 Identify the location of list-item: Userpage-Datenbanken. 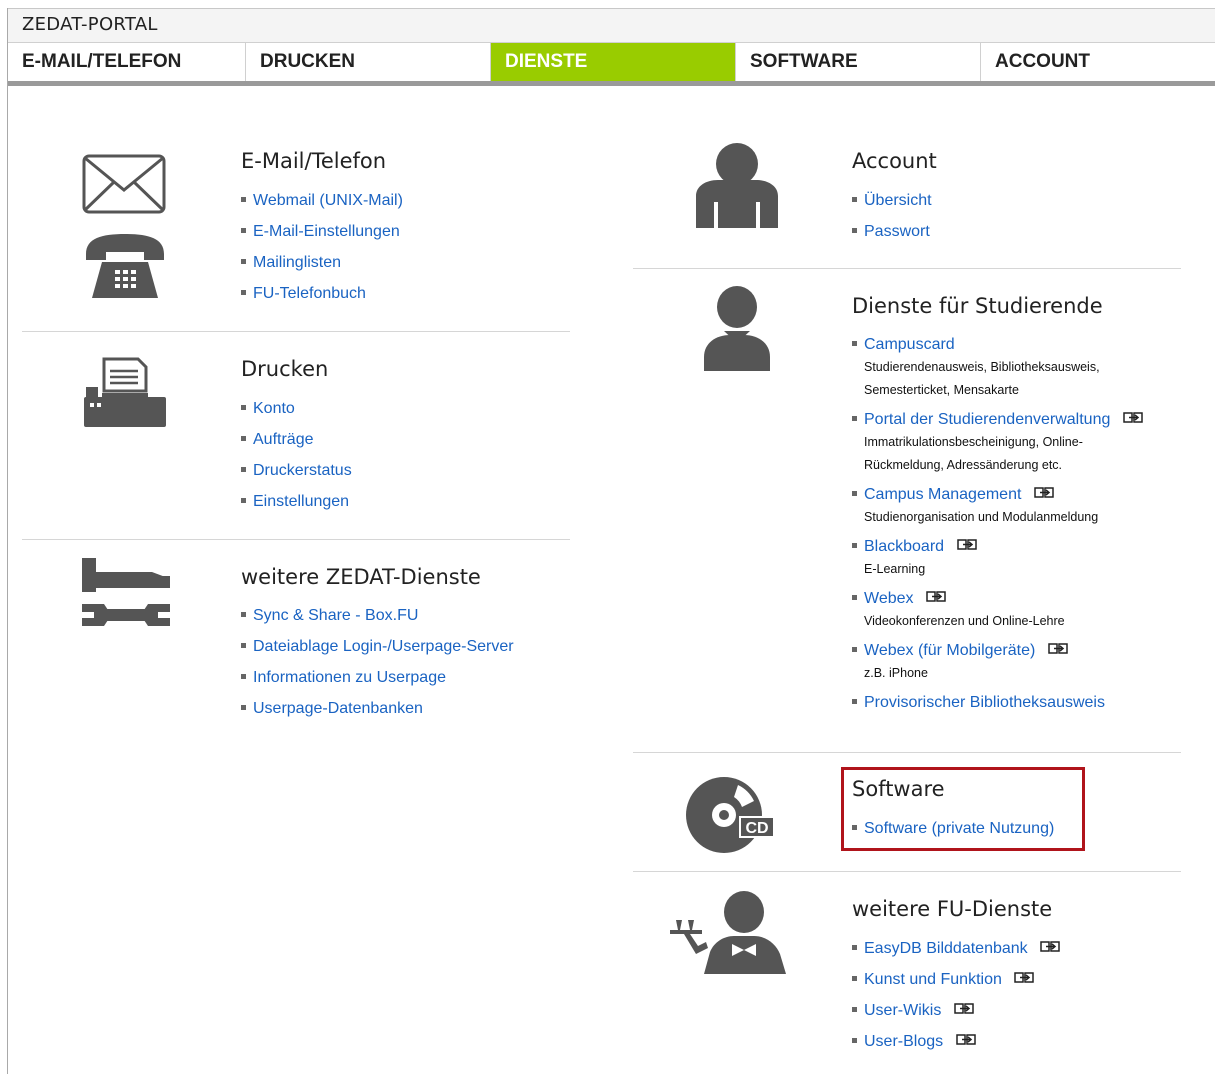
(377, 708).